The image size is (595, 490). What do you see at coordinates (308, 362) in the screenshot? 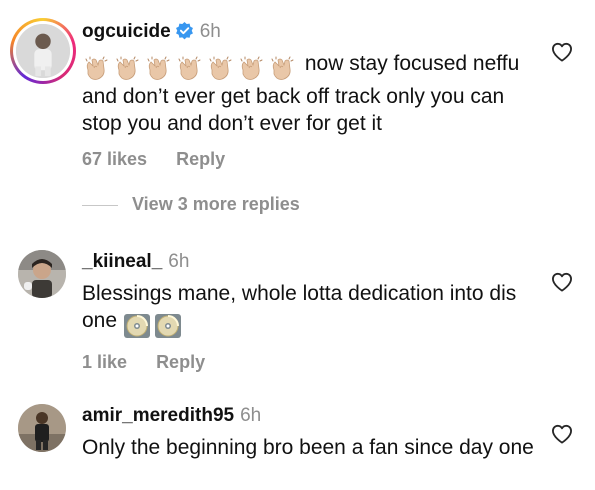
I see `comment-actions: 1 like Reply` at bounding box center [308, 362].